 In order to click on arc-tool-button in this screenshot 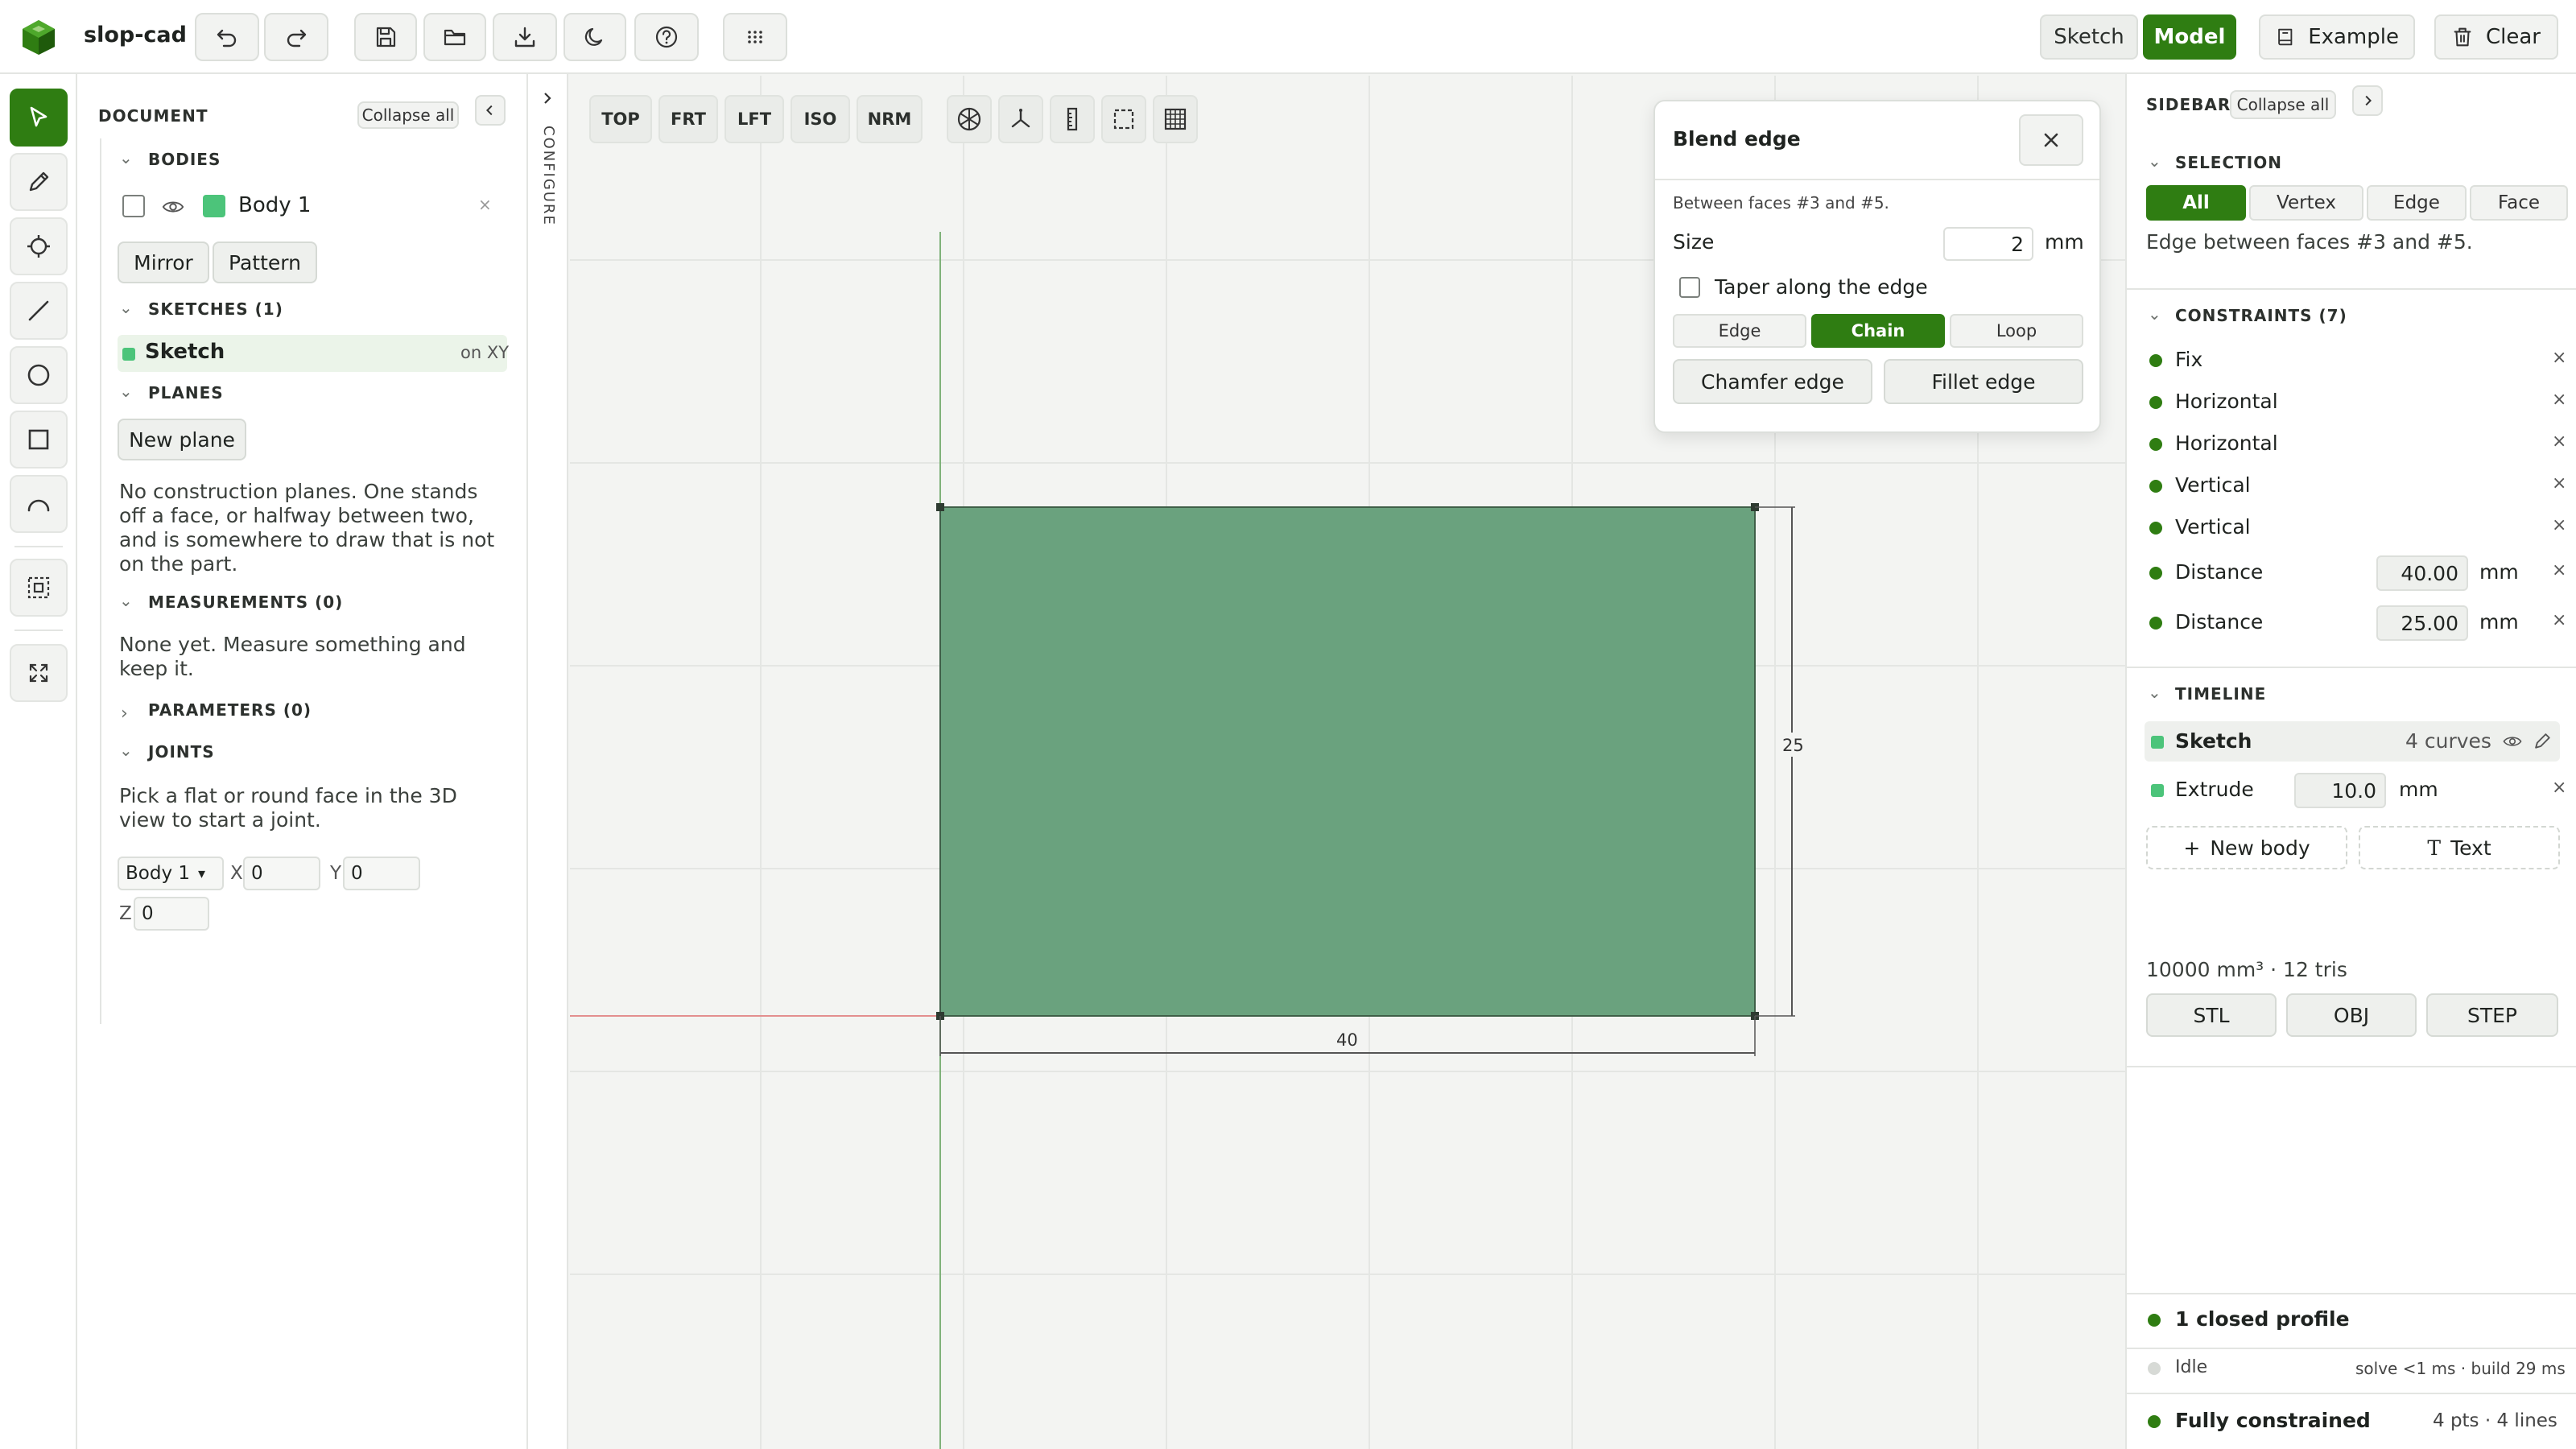, I will do `click(39, 504)`.